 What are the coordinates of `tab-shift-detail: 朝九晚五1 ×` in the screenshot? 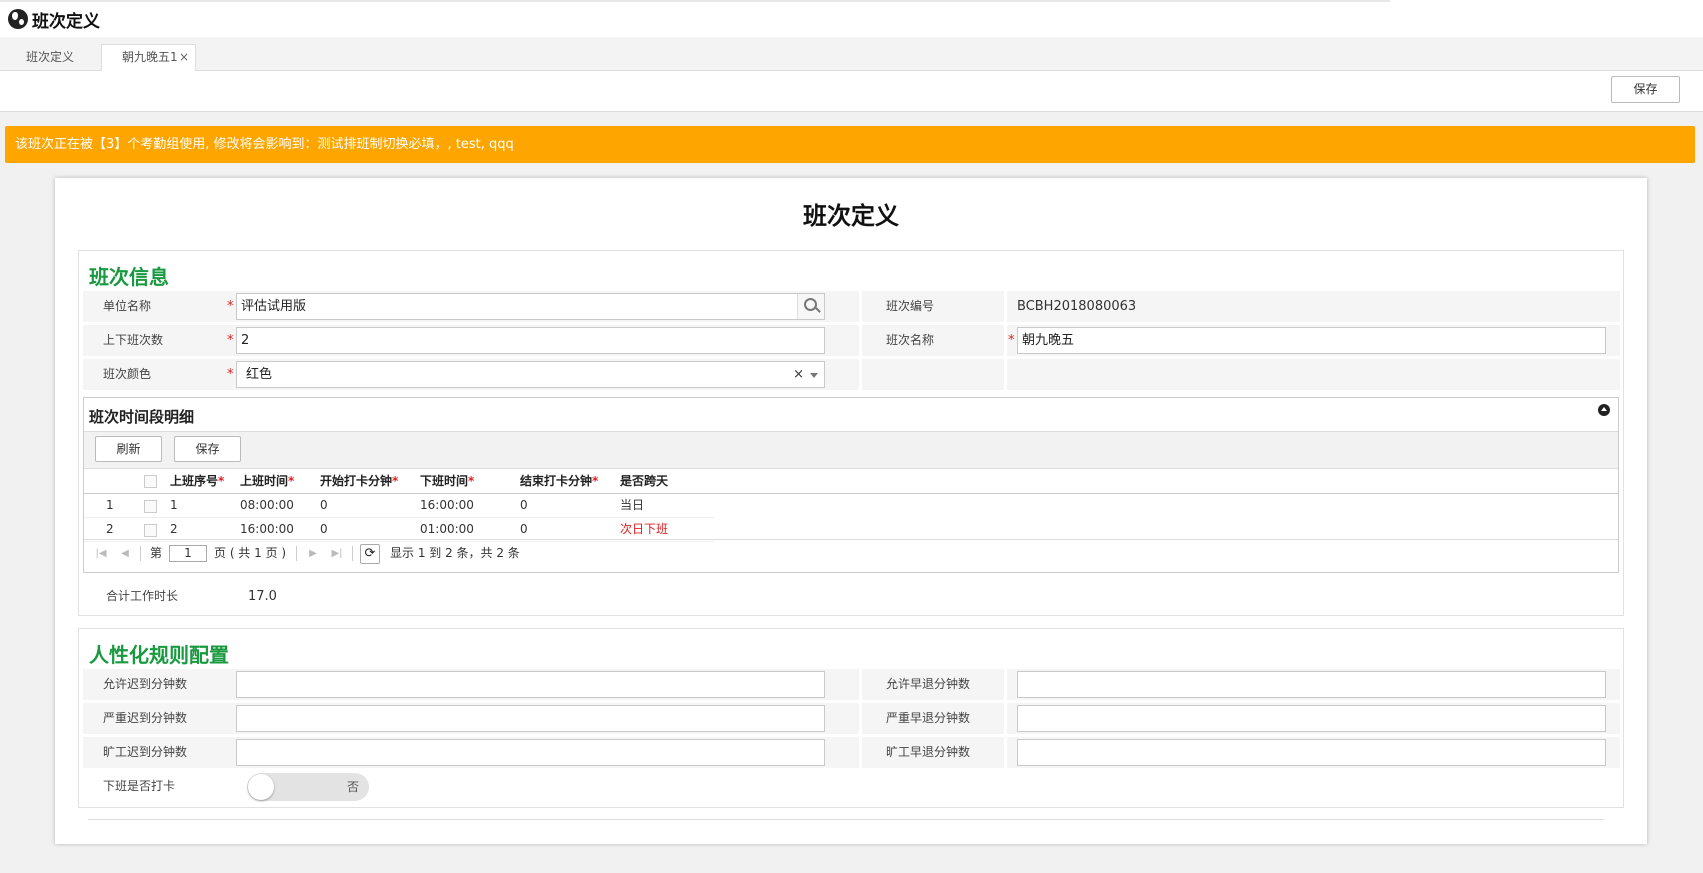 It's located at (148, 57).